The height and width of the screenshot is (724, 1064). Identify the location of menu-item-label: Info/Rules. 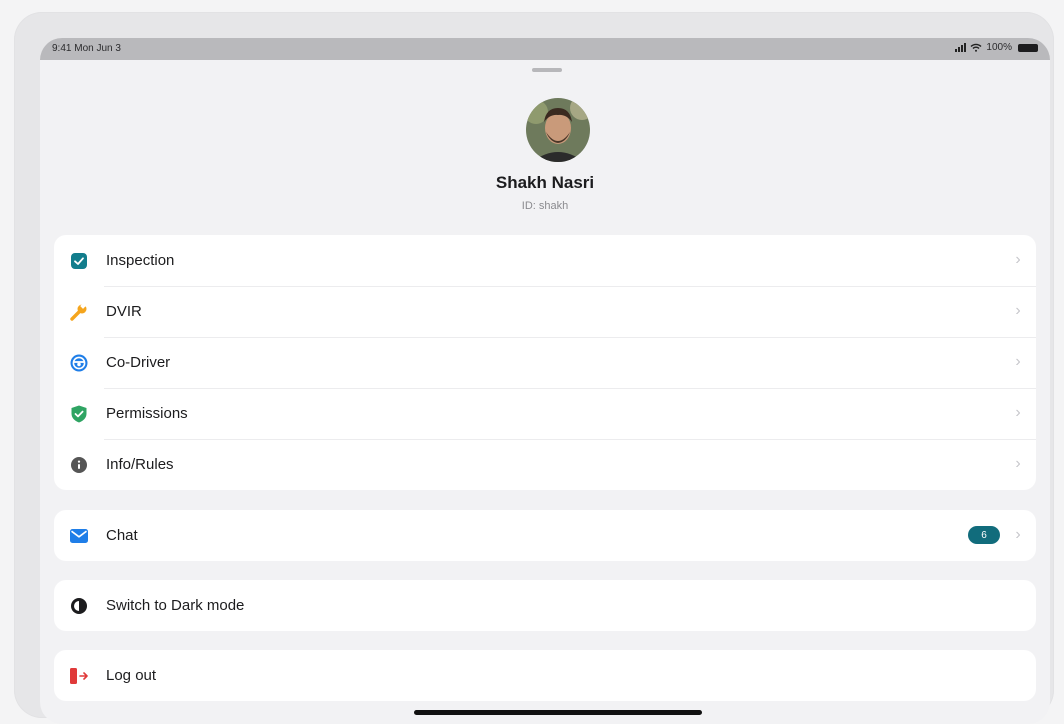
(140, 464).